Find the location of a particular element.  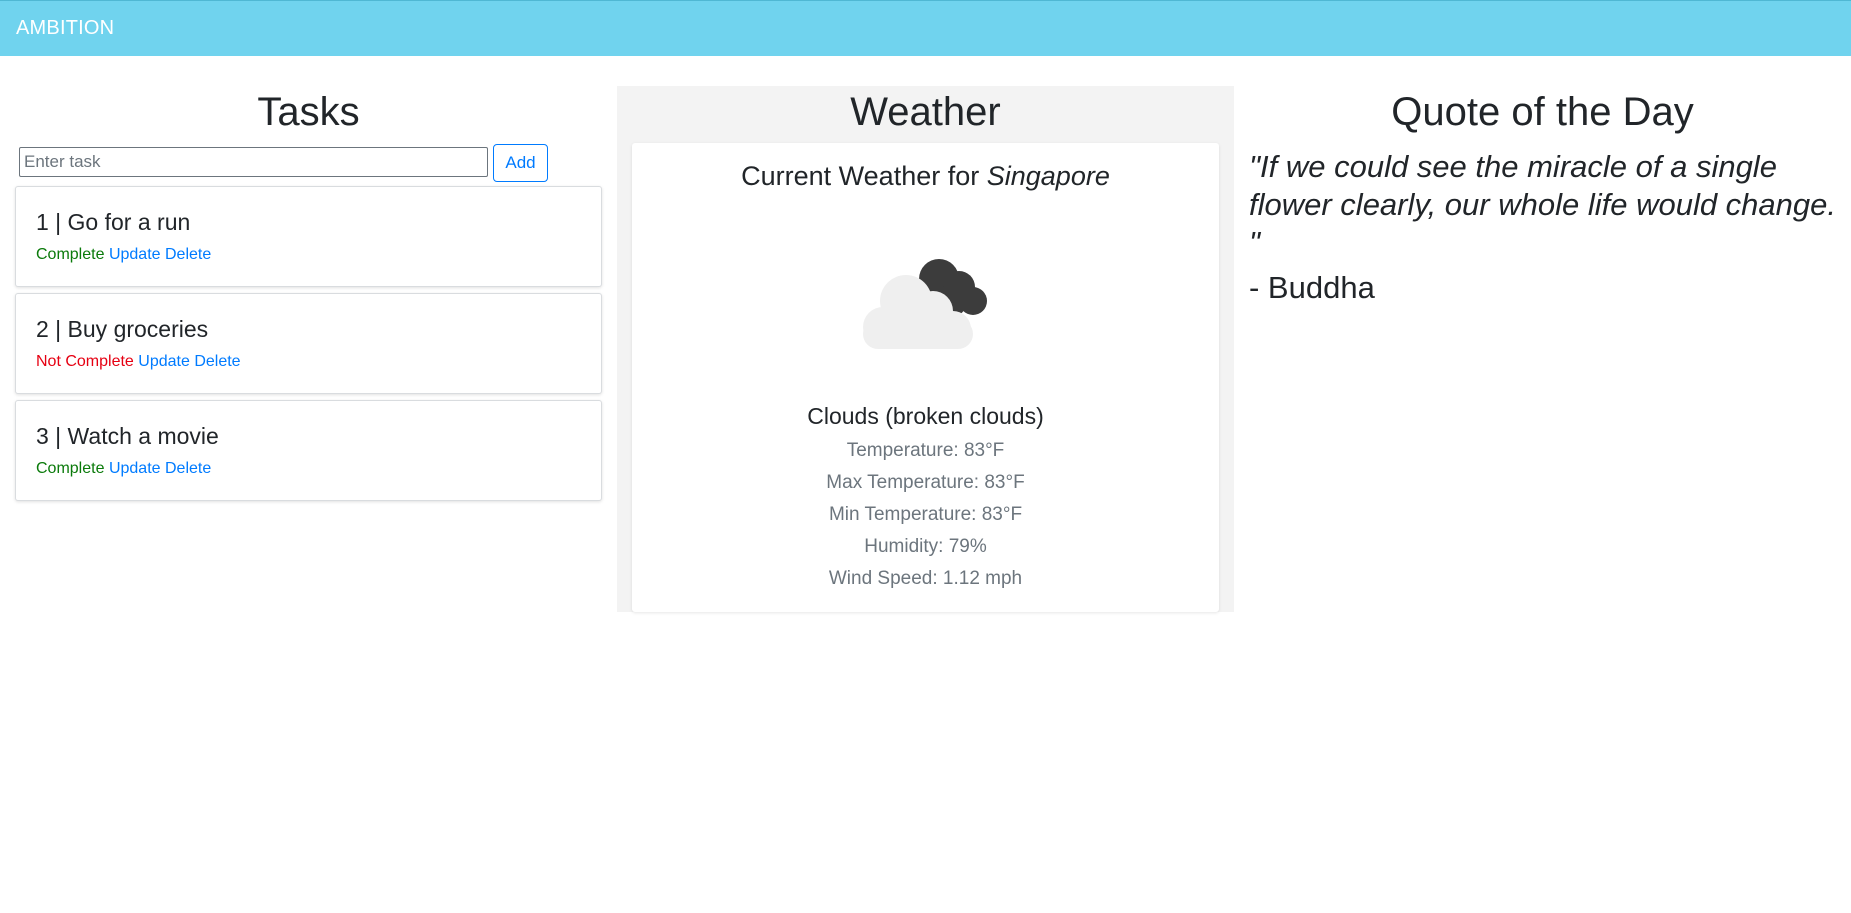

task-card: 1 | Go for a run Complete Update Delete is located at coordinates (308, 236).